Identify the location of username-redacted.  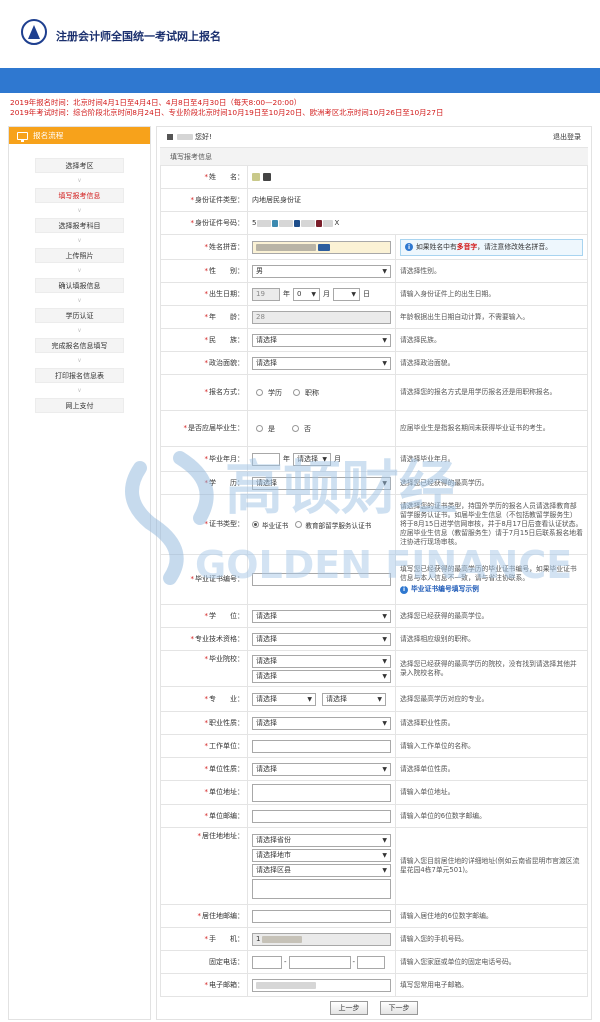
(185, 137).